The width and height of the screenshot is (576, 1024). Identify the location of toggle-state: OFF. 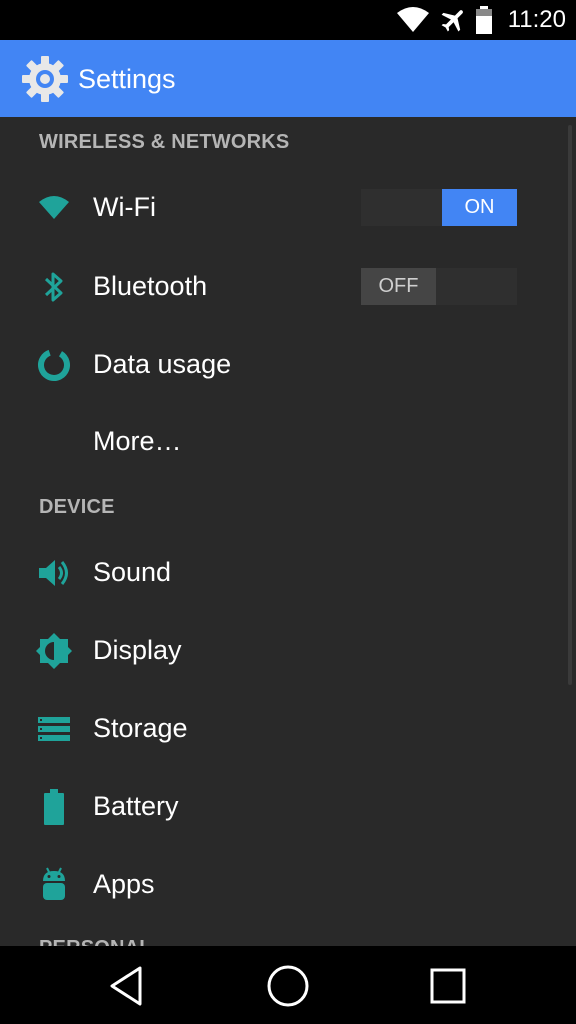
(398, 286).